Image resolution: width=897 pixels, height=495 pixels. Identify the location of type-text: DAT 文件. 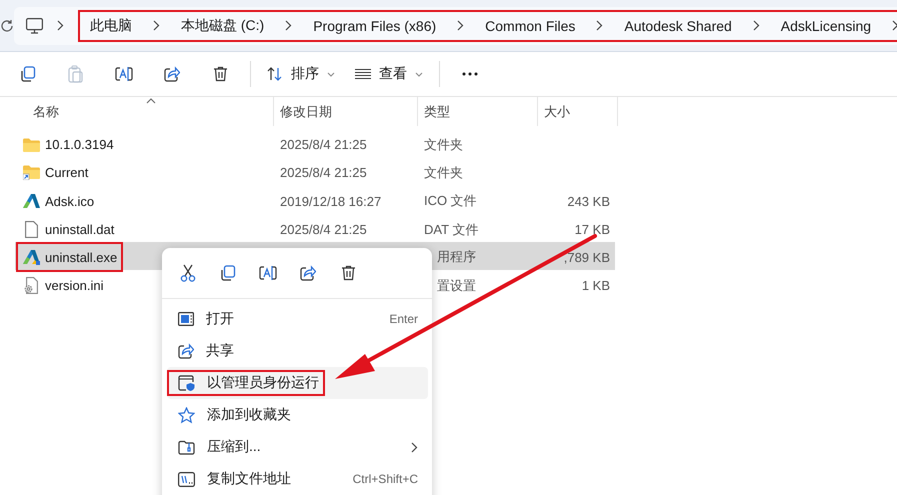
(450, 229).